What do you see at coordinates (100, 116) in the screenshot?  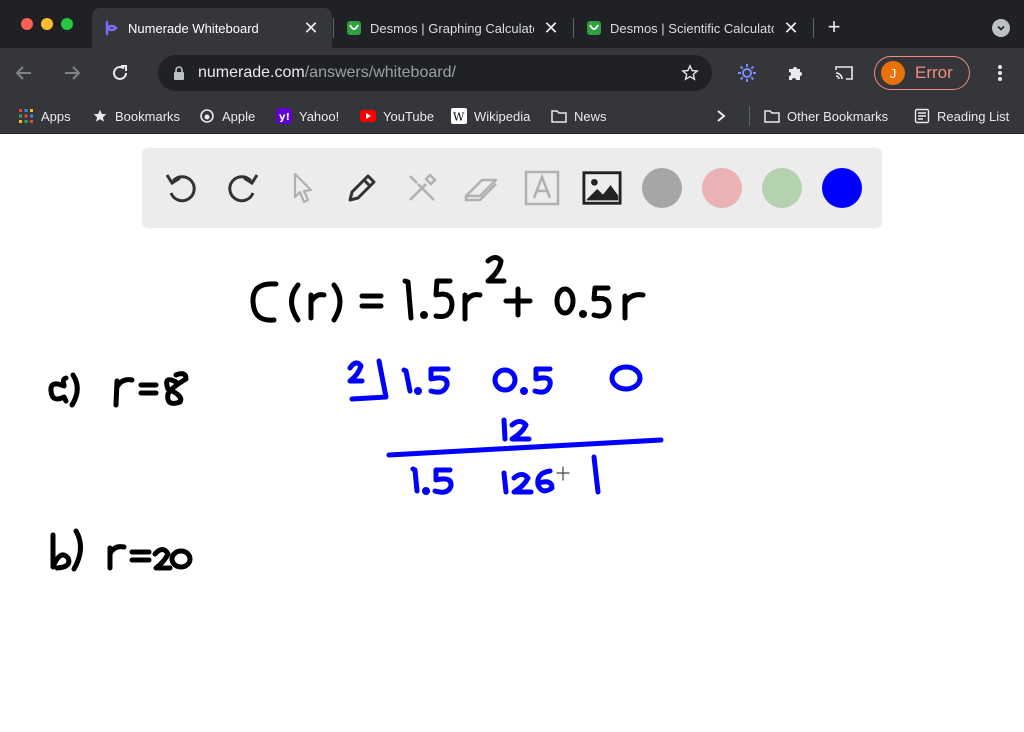 I see `star-icon` at bounding box center [100, 116].